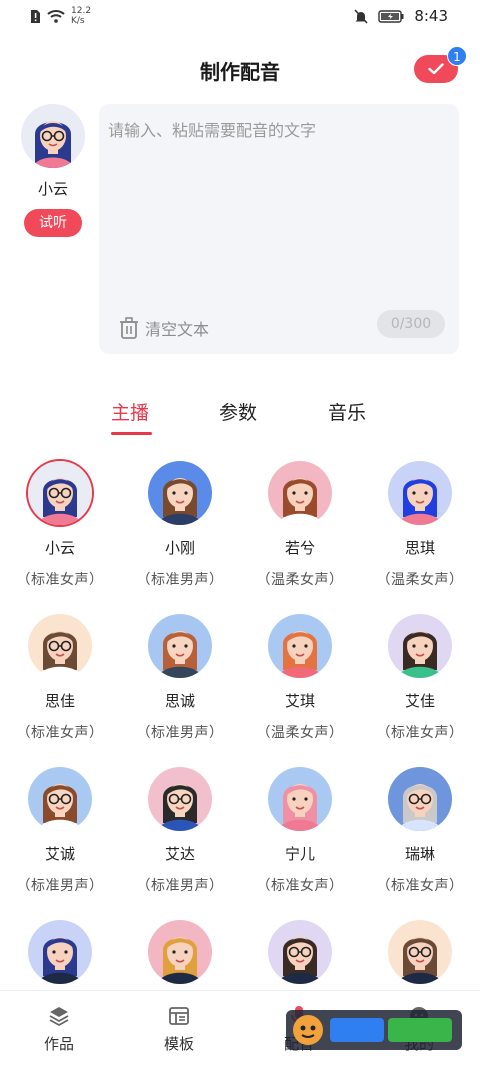 The width and height of the screenshot is (480, 1066). What do you see at coordinates (177, 329) in the screenshot?
I see `clear-text-label: 清空文本` at bounding box center [177, 329].